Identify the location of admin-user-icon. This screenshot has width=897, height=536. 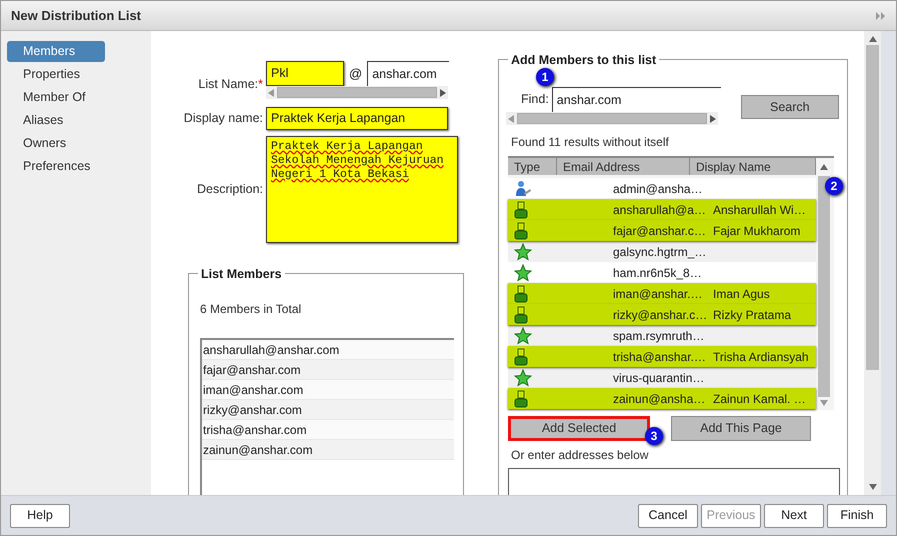
(523, 189).